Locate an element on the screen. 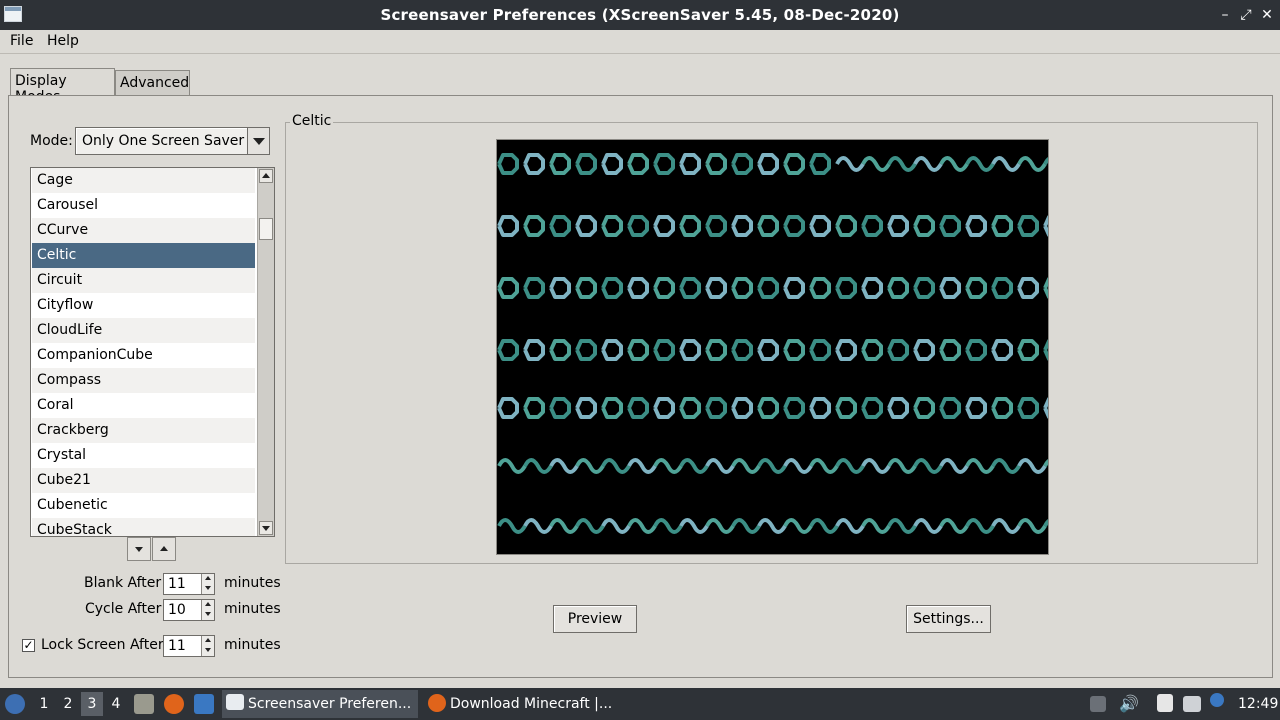  update-notifier-icon is located at coordinates (1217, 700).